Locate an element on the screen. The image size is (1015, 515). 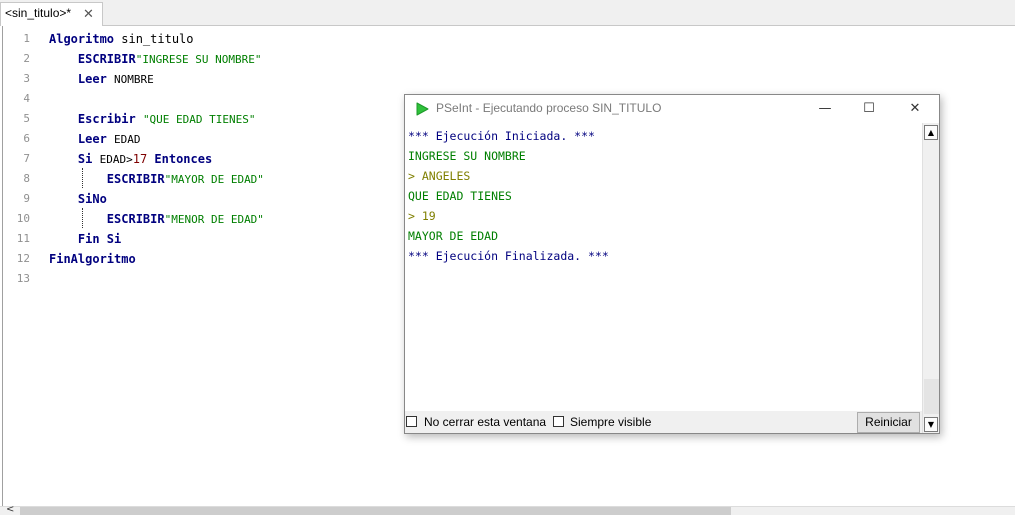
line-number: 13 is located at coordinates (23, 278).